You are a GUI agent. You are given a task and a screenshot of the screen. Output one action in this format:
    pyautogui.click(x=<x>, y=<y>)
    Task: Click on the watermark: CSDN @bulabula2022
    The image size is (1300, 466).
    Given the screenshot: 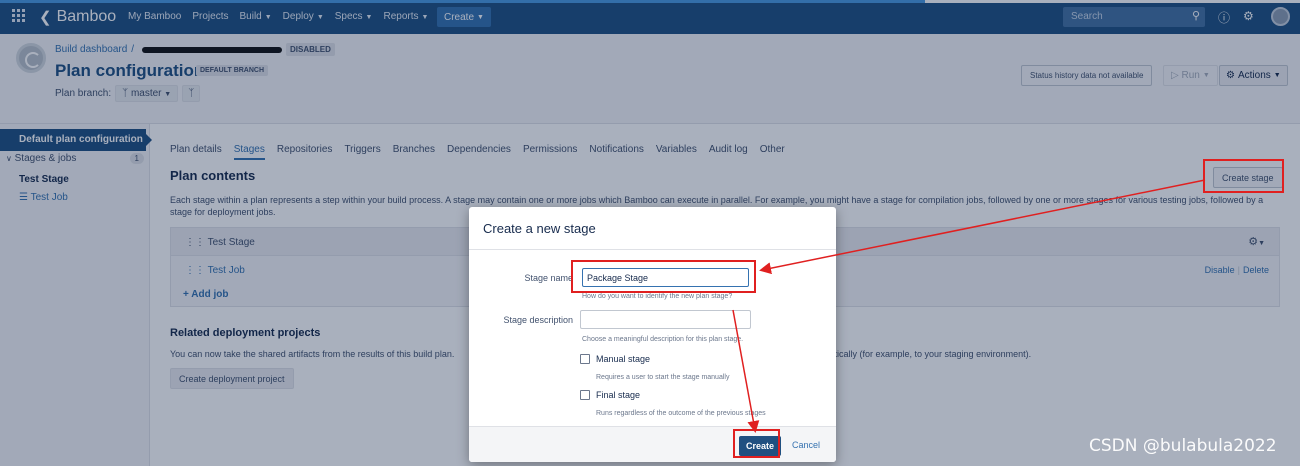 What is the action you would take?
    pyautogui.click(x=1183, y=446)
    